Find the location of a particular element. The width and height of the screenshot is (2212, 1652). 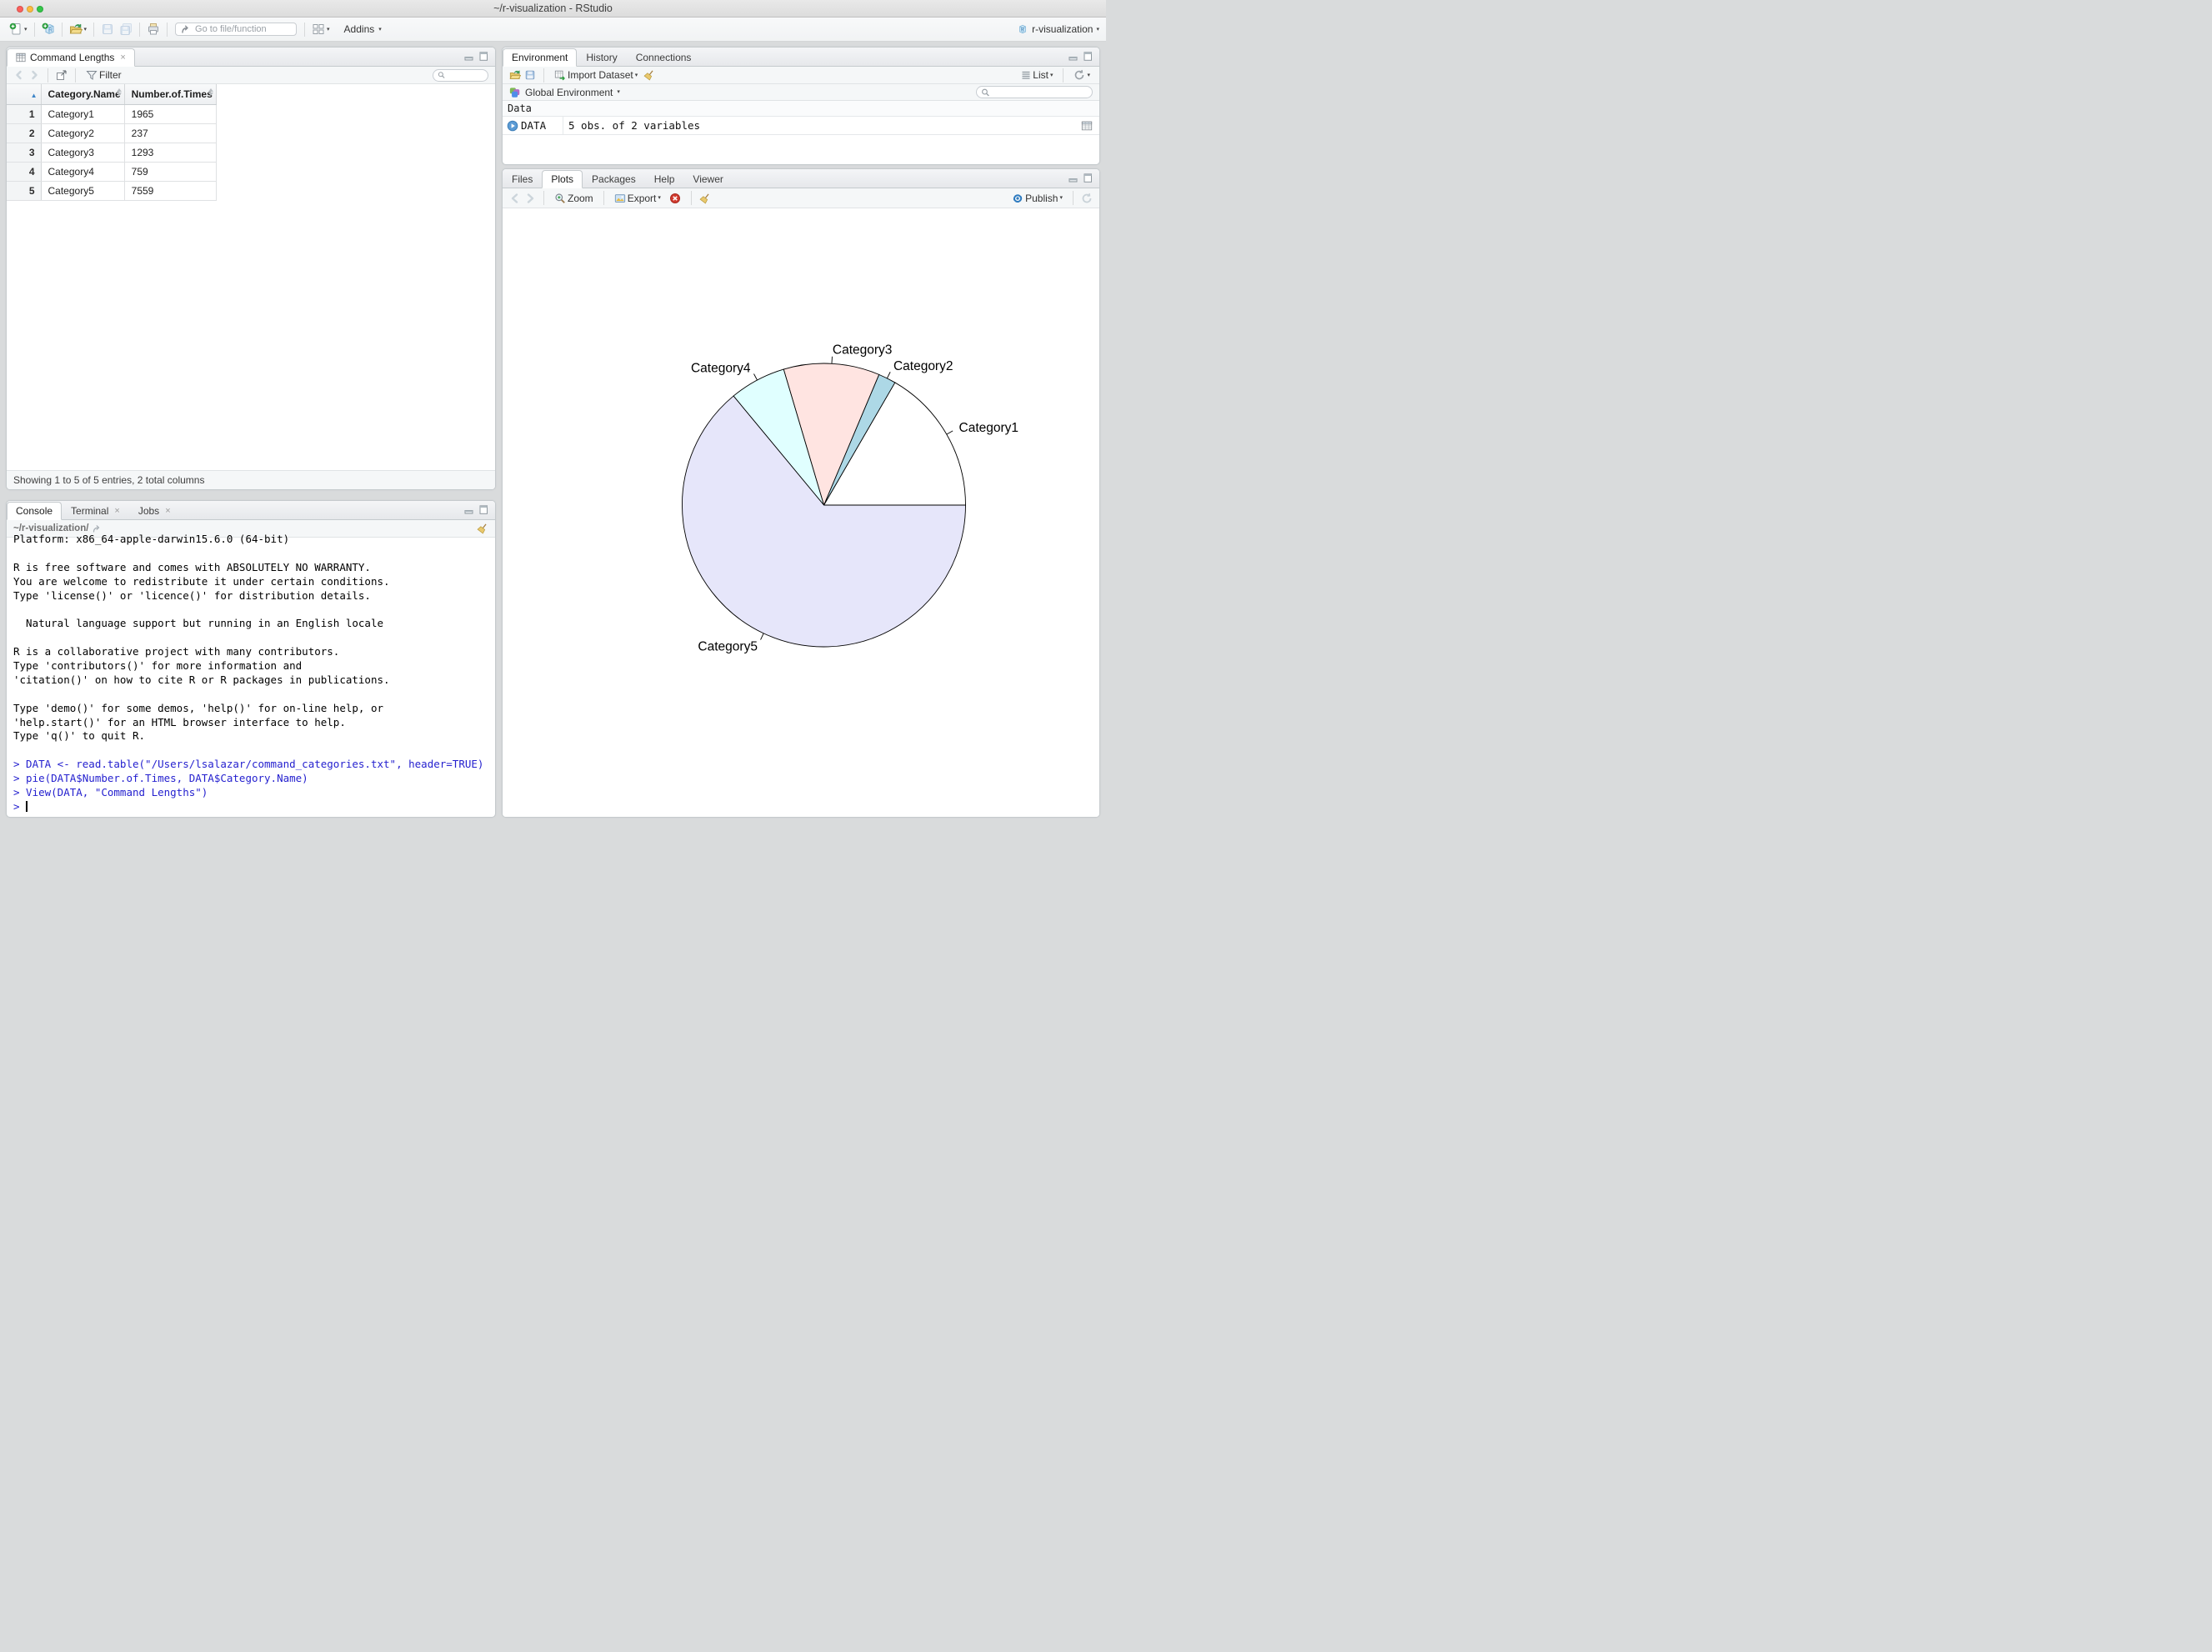

tab-jobs: Jobs × is located at coordinates (154, 511).